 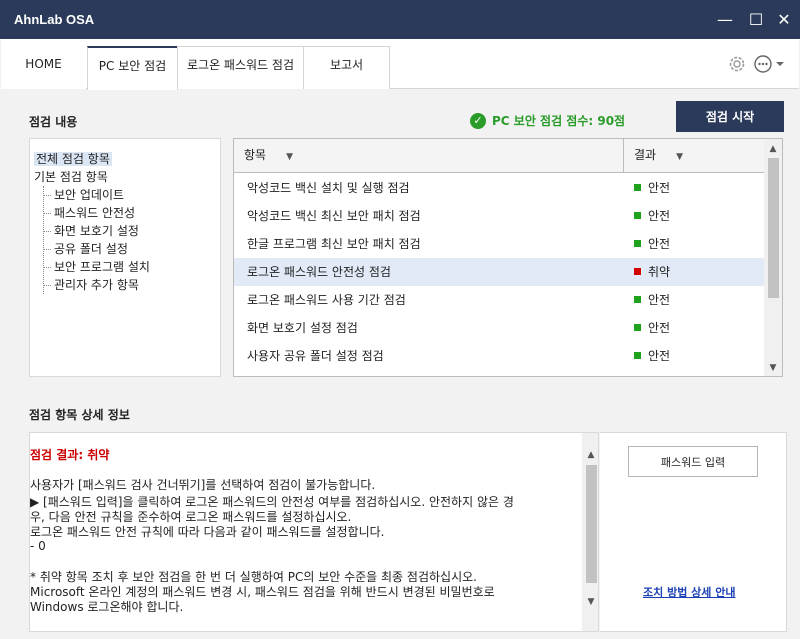 What do you see at coordinates (725, 20) in the screenshot?
I see `minimize-button: —` at bounding box center [725, 20].